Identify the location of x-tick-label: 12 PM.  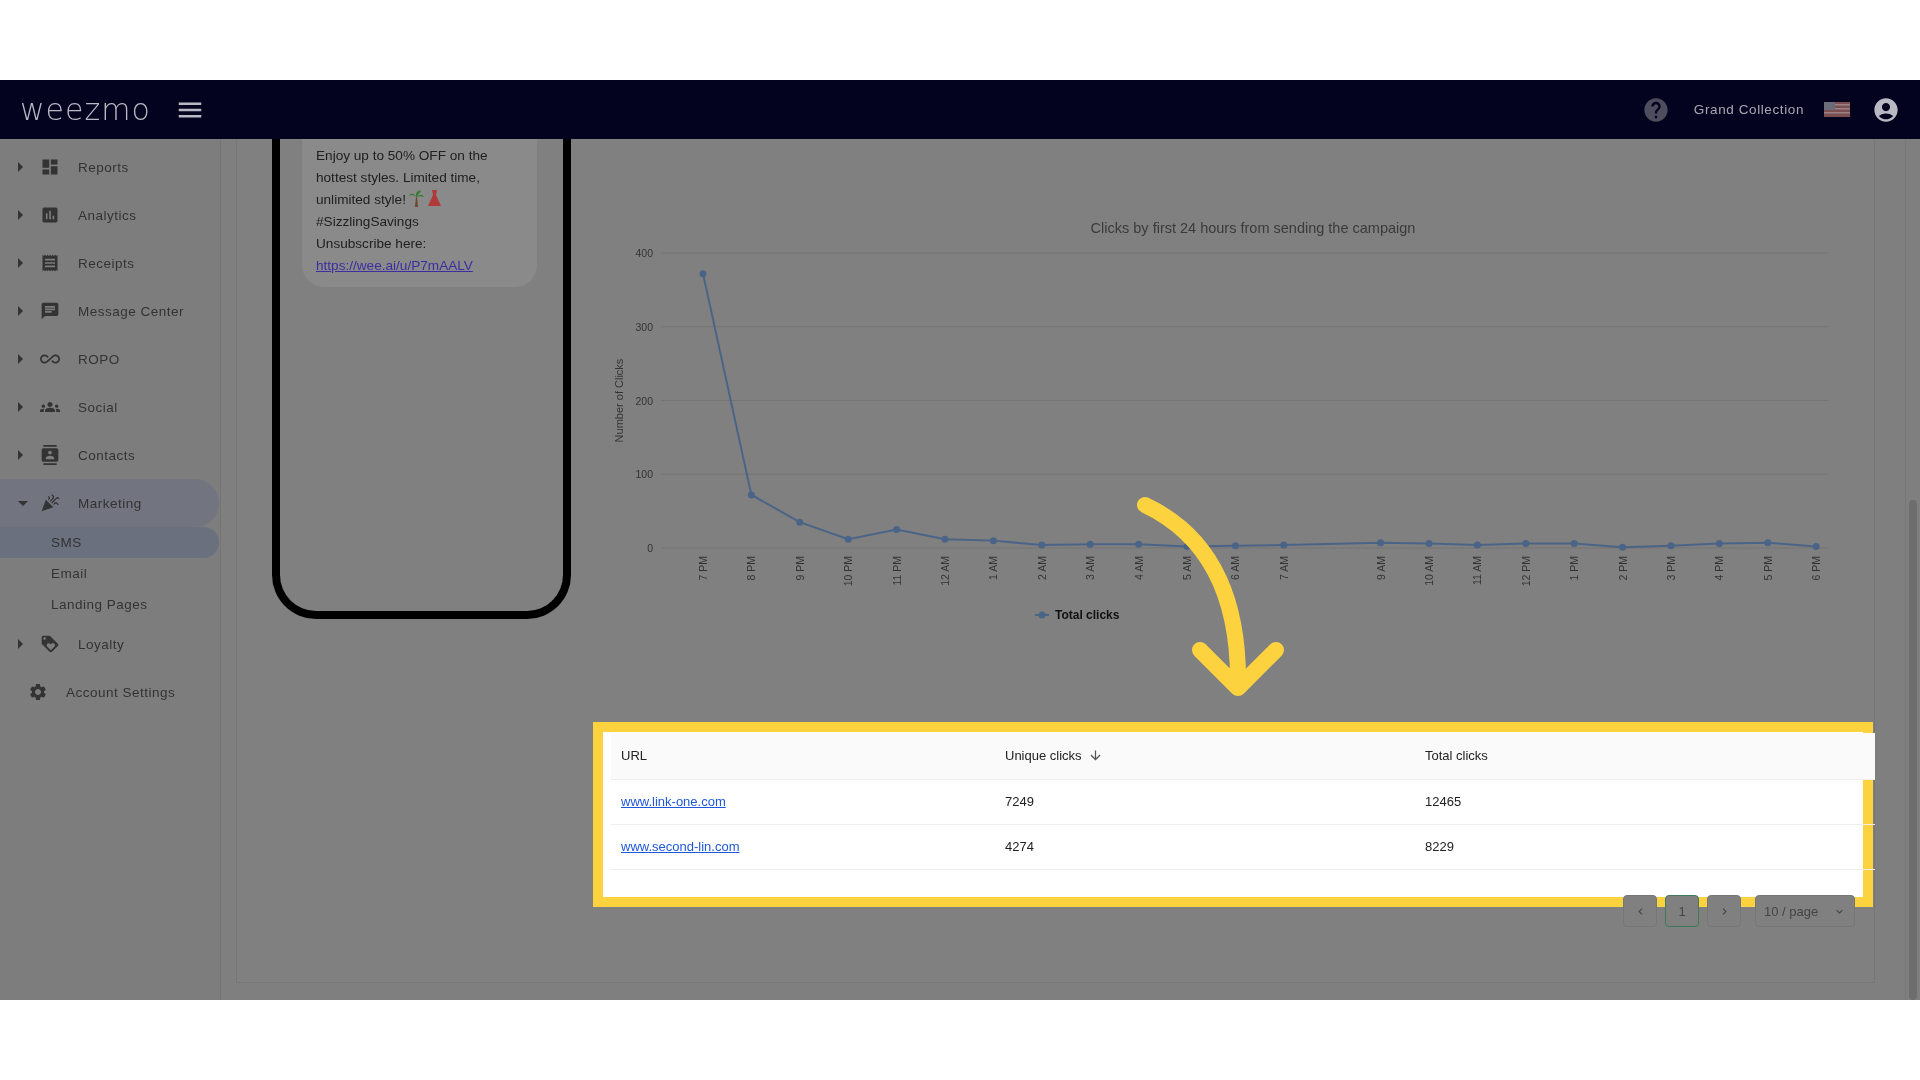
(1525, 571).